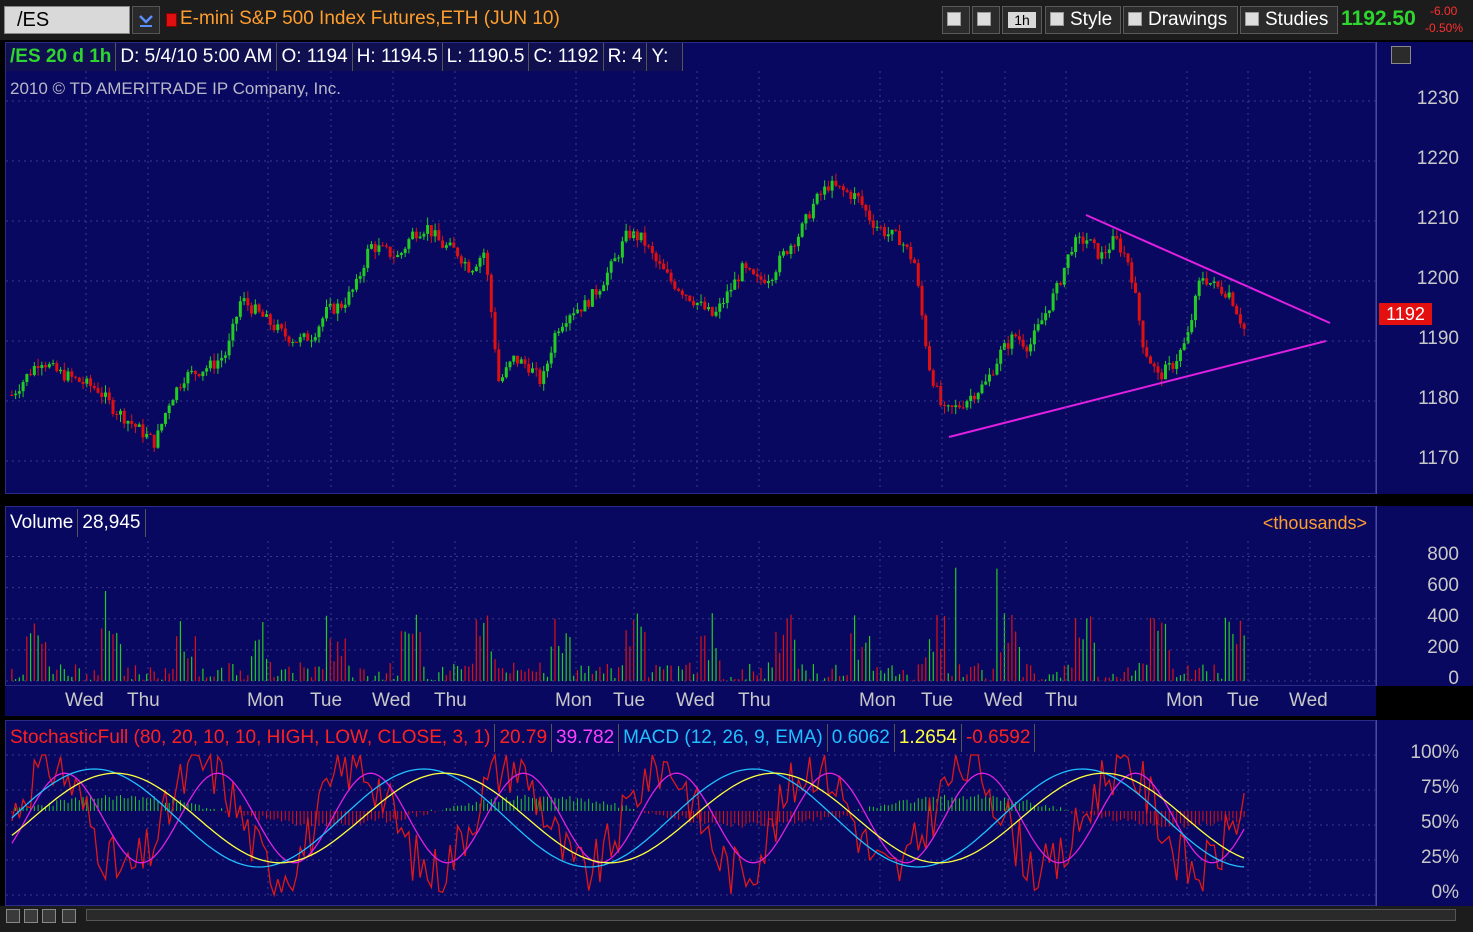 The width and height of the screenshot is (1473, 932). Describe the element at coordinates (1180, 20) in the screenshot. I see `drawings-button: Drawings` at that location.